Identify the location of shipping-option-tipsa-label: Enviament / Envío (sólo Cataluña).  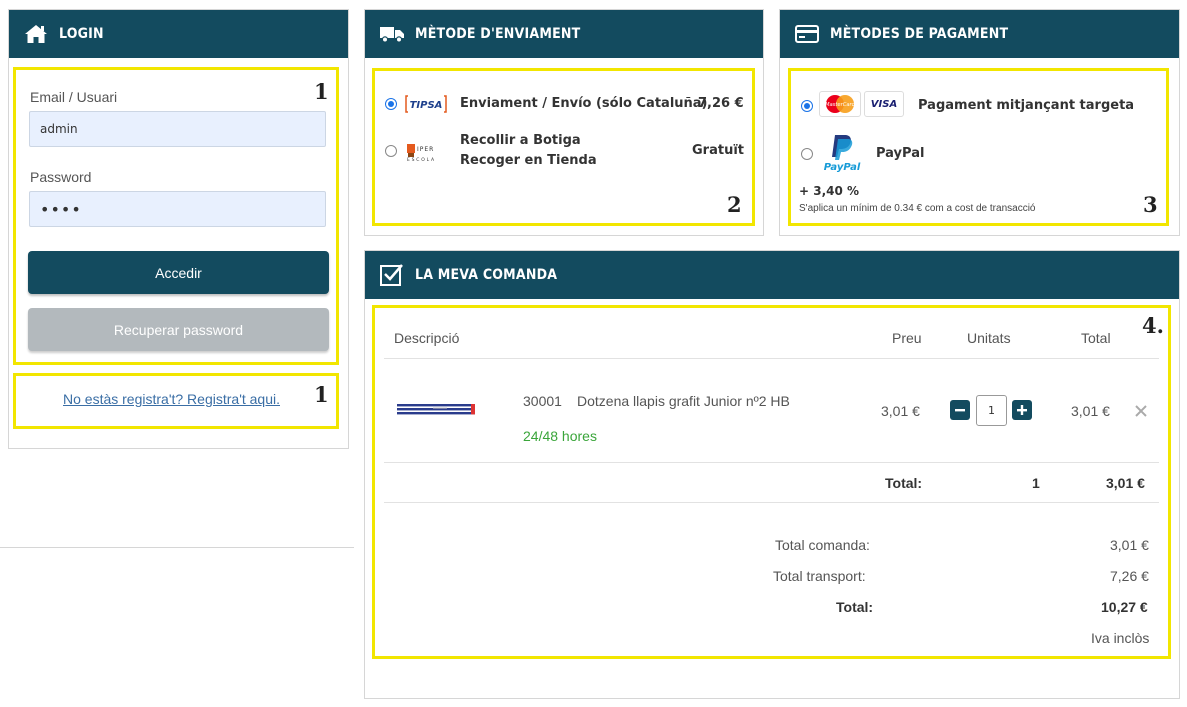
(584, 103).